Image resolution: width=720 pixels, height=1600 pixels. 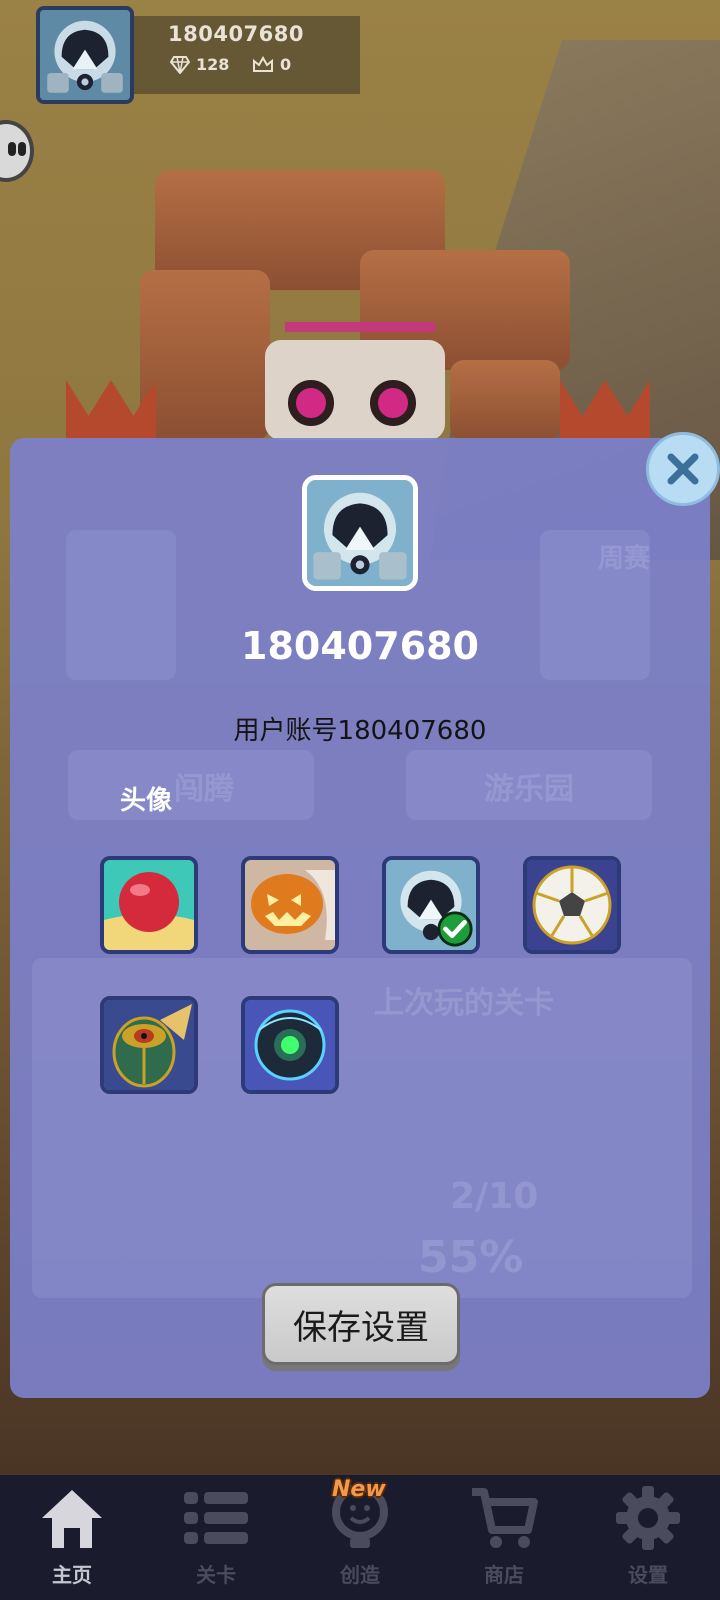 I want to click on close-button, so click(x=683, y=469).